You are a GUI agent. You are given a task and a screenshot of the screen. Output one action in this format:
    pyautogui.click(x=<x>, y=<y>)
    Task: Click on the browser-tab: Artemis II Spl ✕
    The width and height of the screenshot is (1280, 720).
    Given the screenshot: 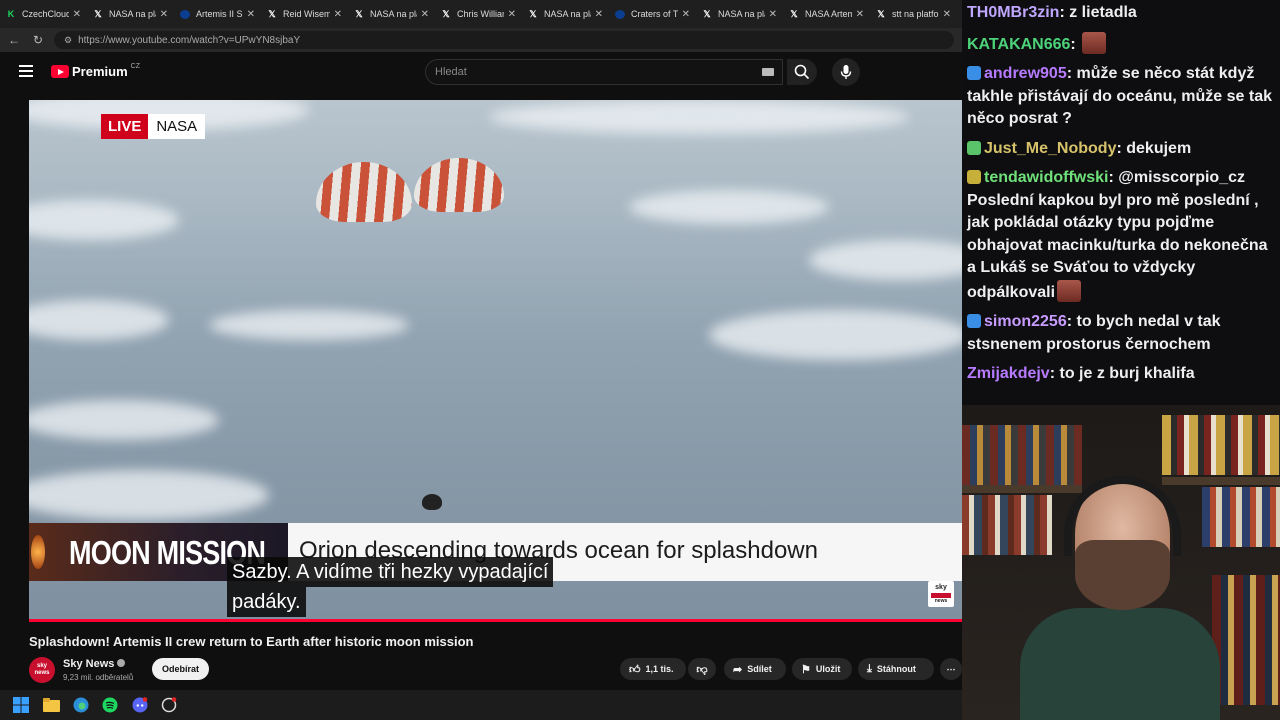 What is the action you would take?
    pyautogui.click(x=217, y=14)
    